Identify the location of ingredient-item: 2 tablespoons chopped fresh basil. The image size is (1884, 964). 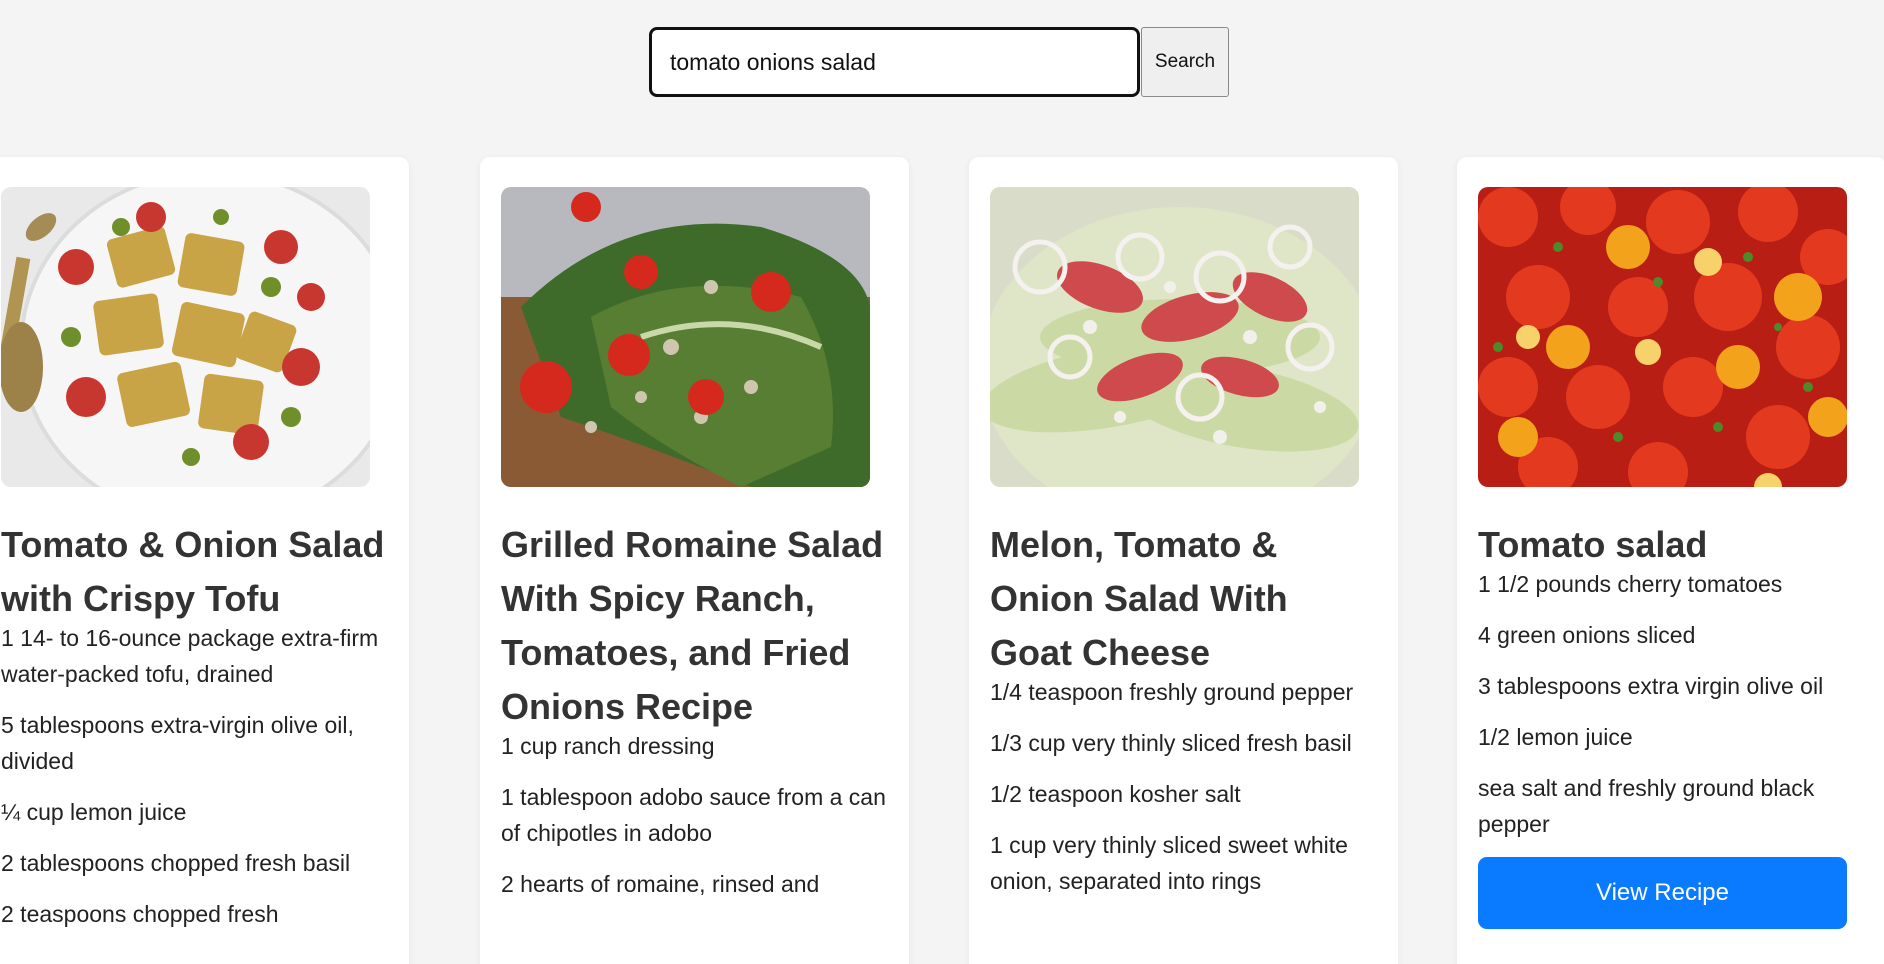
(176, 863).